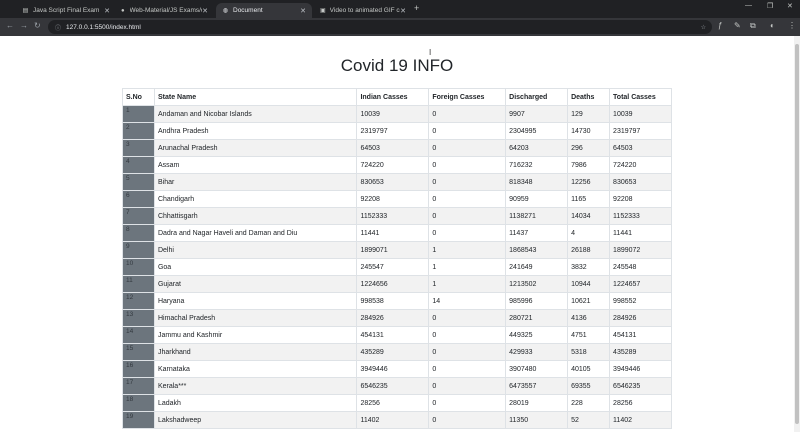 The height and width of the screenshot is (432, 800). I want to click on serial-number-cell: 17, so click(138, 386).